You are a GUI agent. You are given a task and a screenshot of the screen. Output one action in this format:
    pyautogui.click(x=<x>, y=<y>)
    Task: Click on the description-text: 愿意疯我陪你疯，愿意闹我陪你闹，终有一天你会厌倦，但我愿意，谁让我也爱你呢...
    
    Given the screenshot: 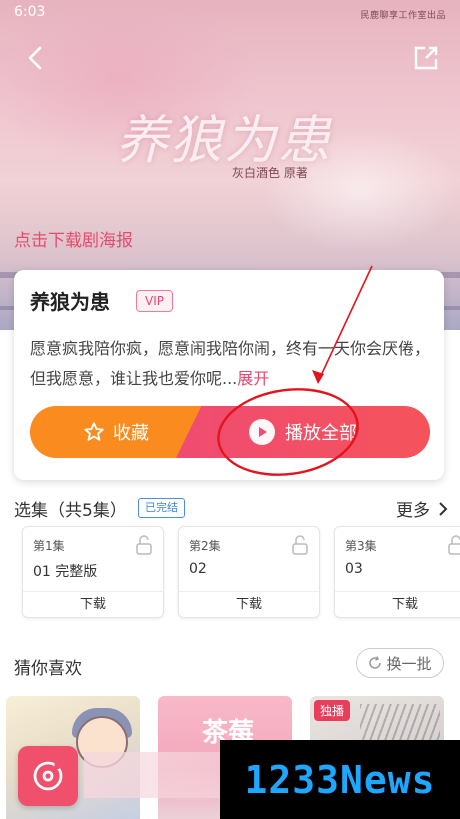 What is the action you would take?
    pyautogui.click(x=230, y=363)
    